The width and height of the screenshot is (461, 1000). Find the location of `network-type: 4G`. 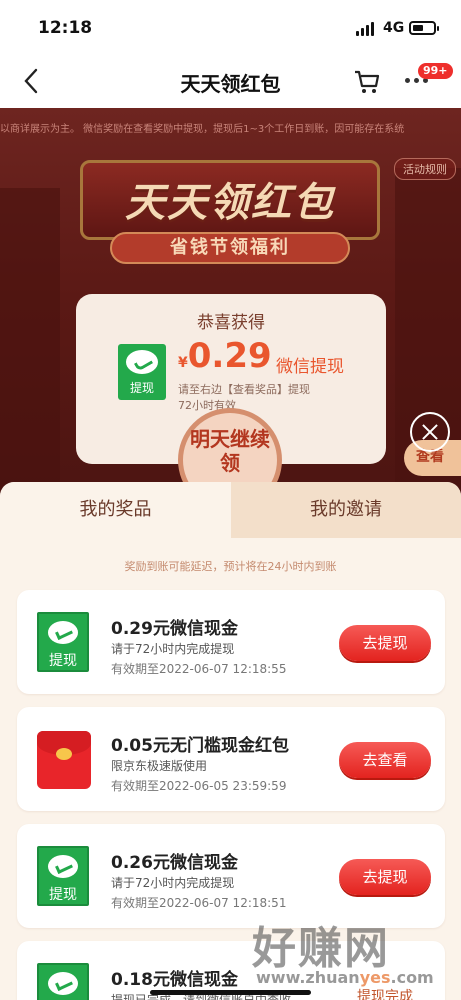

network-type: 4G is located at coordinates (394, 28).